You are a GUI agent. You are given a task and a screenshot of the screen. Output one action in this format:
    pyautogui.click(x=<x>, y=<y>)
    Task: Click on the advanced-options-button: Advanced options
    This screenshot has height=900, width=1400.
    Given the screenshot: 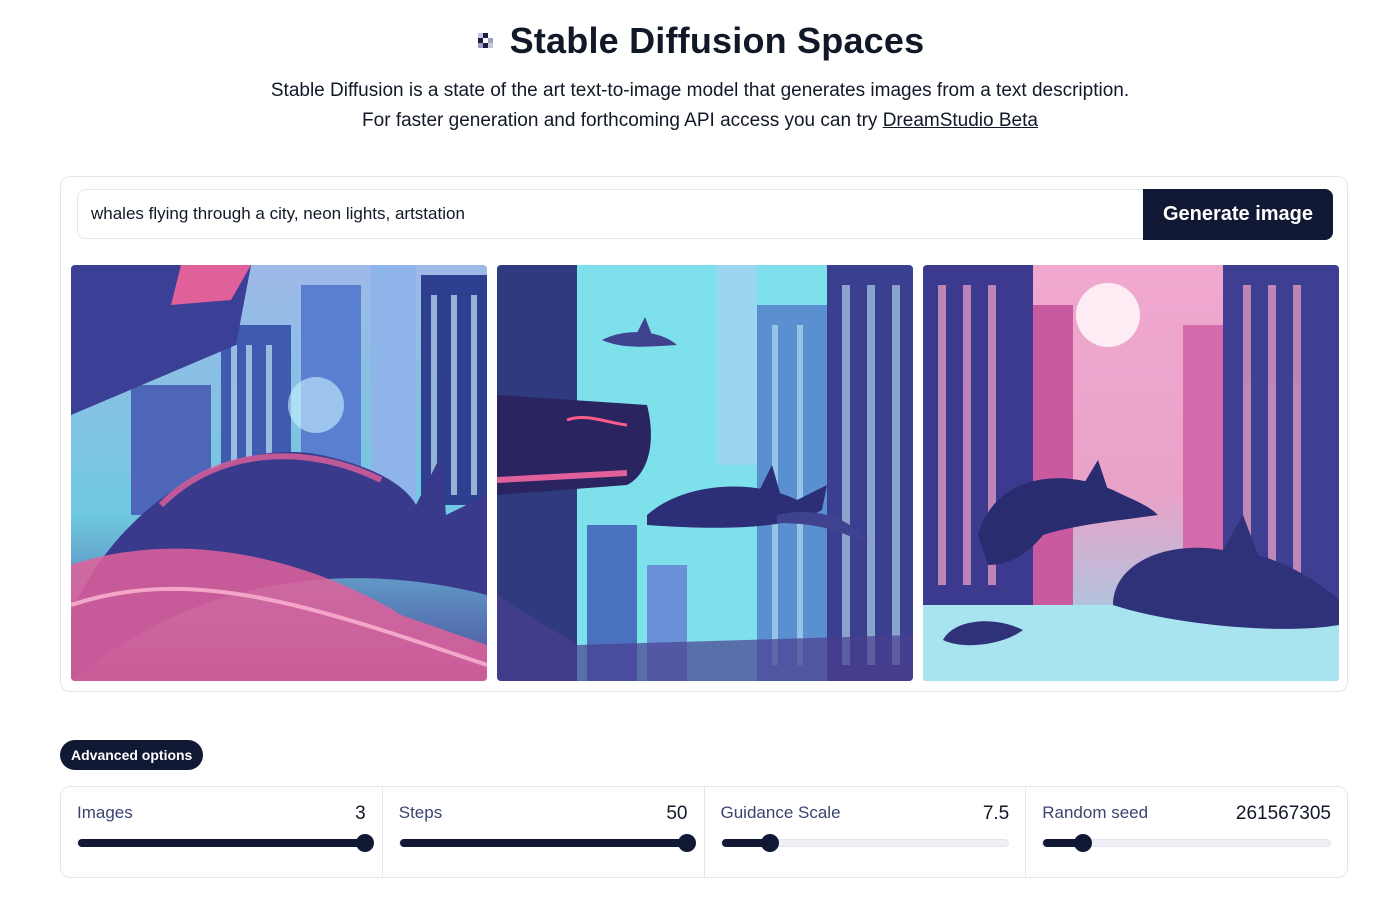 What is the action you would take?
    pyautogui.click(x=132, y=755)
    